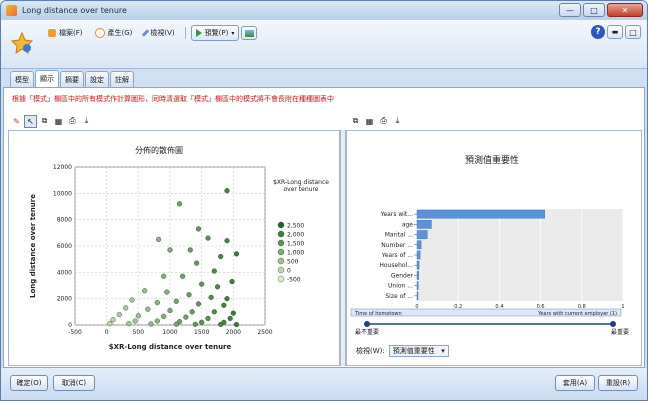 This screenshot has width=648, height=401. Describe the element at coordinates (367, 332) in the screenshot. I see `importance-scale-left: 最不重要` at that location.